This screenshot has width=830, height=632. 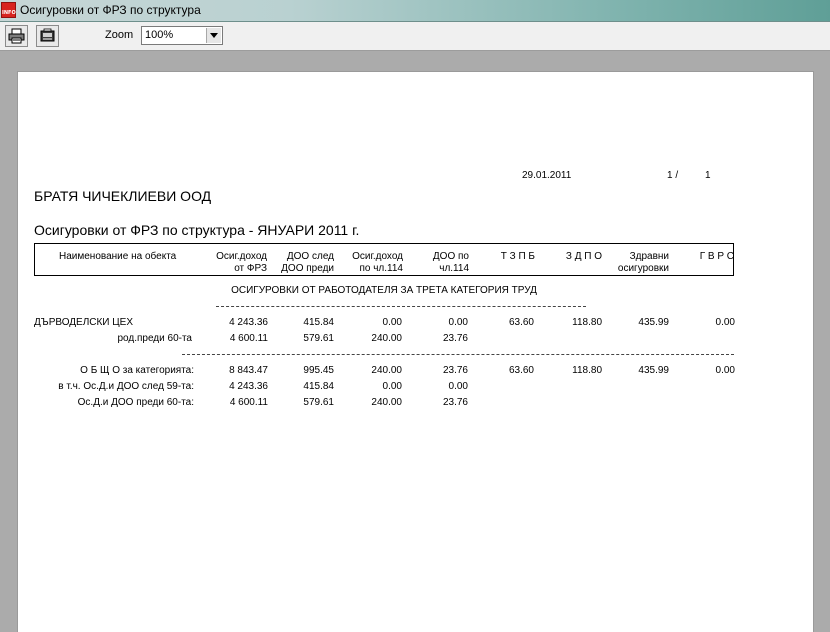 What do you see at coordinates (135, 402) in the screenshot?
I see `totals-sub2-label: Ос.Д.и ДОО преди 60-та:` at bounding box center [135, 402].